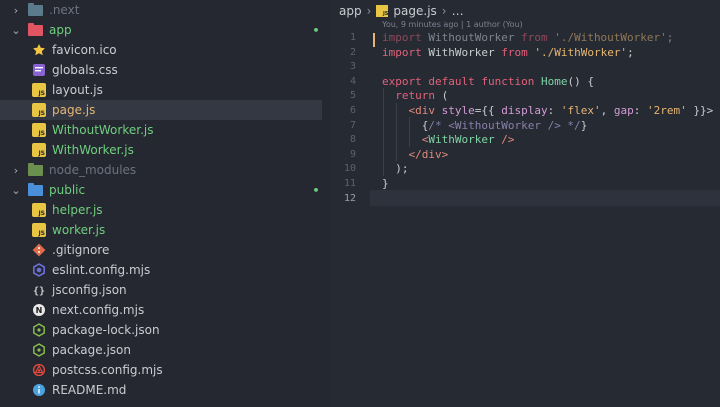  What do you see at coordinates (326, 203) in the screenshot?
I see `pane-divider` at bounding box center [326, 203].